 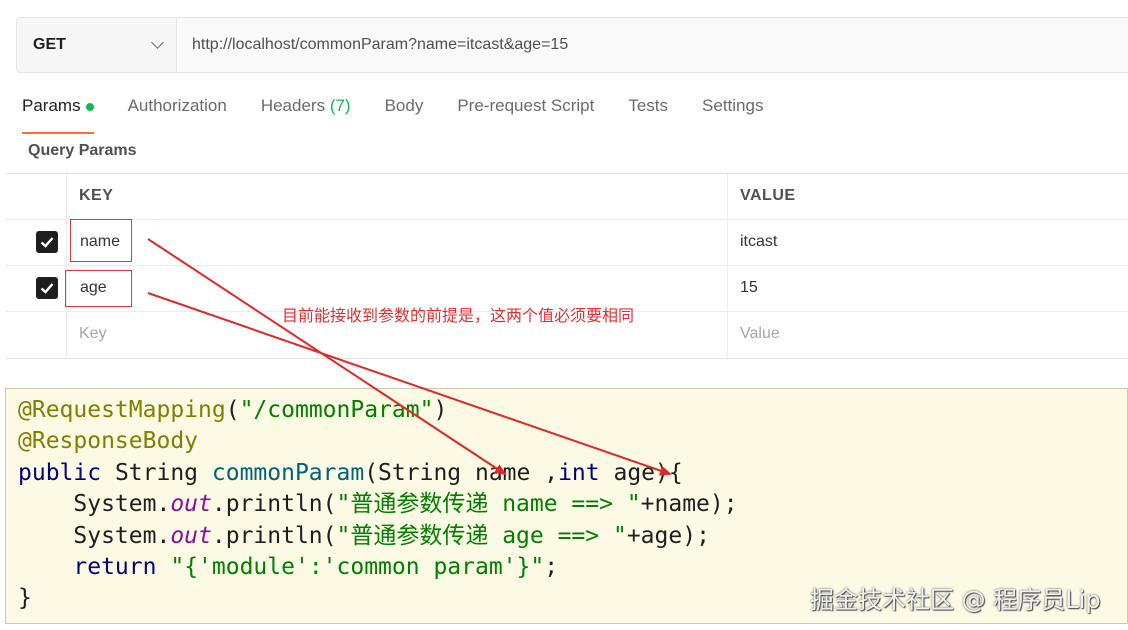 I want to click on chevron-down-icon, so click(x=157, y=42).